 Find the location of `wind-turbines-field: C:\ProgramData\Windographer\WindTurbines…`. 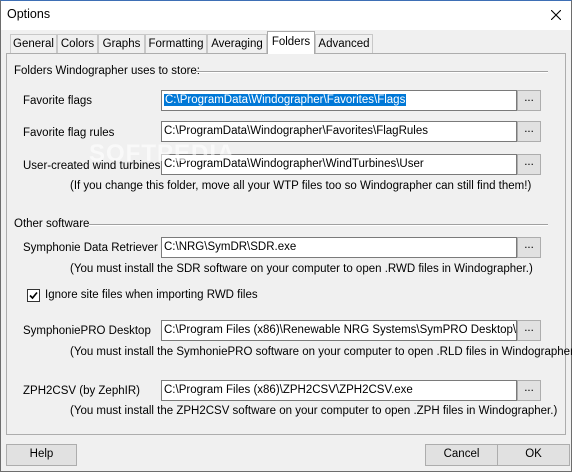

wind-turbines-field: C:\ProgramData\Windographer\WindTurbines… is located at coordinates (339, 164).